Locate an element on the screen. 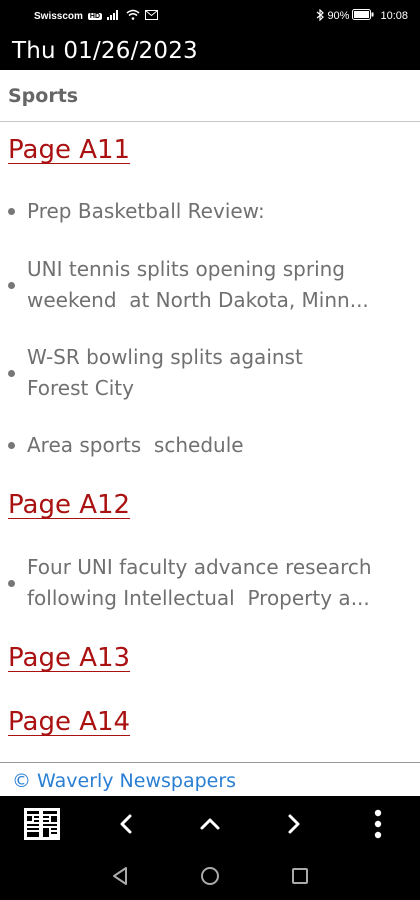  chevron-left-icon is located at coordinates (126, 824).